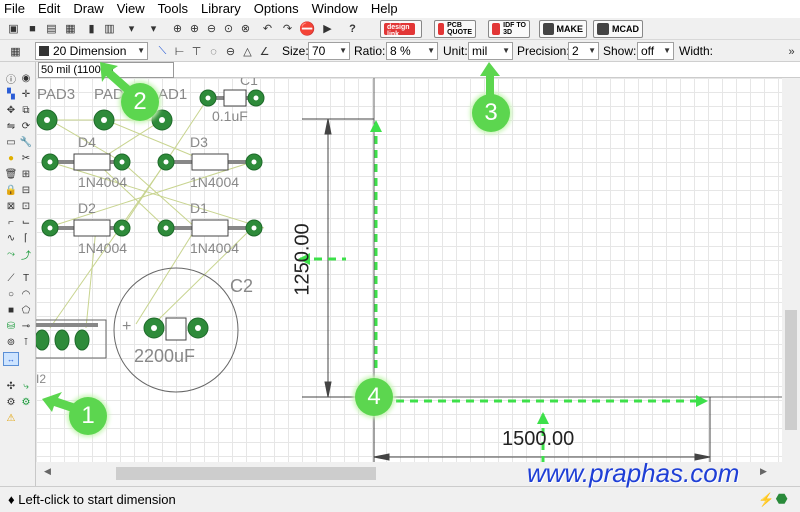  Describe the element at coordinates (194, 28) in the screenshot. I see `zoom-in-icon: ⊕` at that location.